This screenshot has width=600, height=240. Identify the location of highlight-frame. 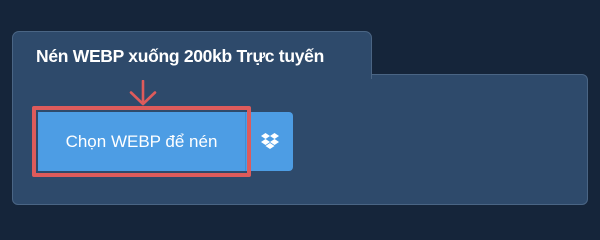
(141, 141).